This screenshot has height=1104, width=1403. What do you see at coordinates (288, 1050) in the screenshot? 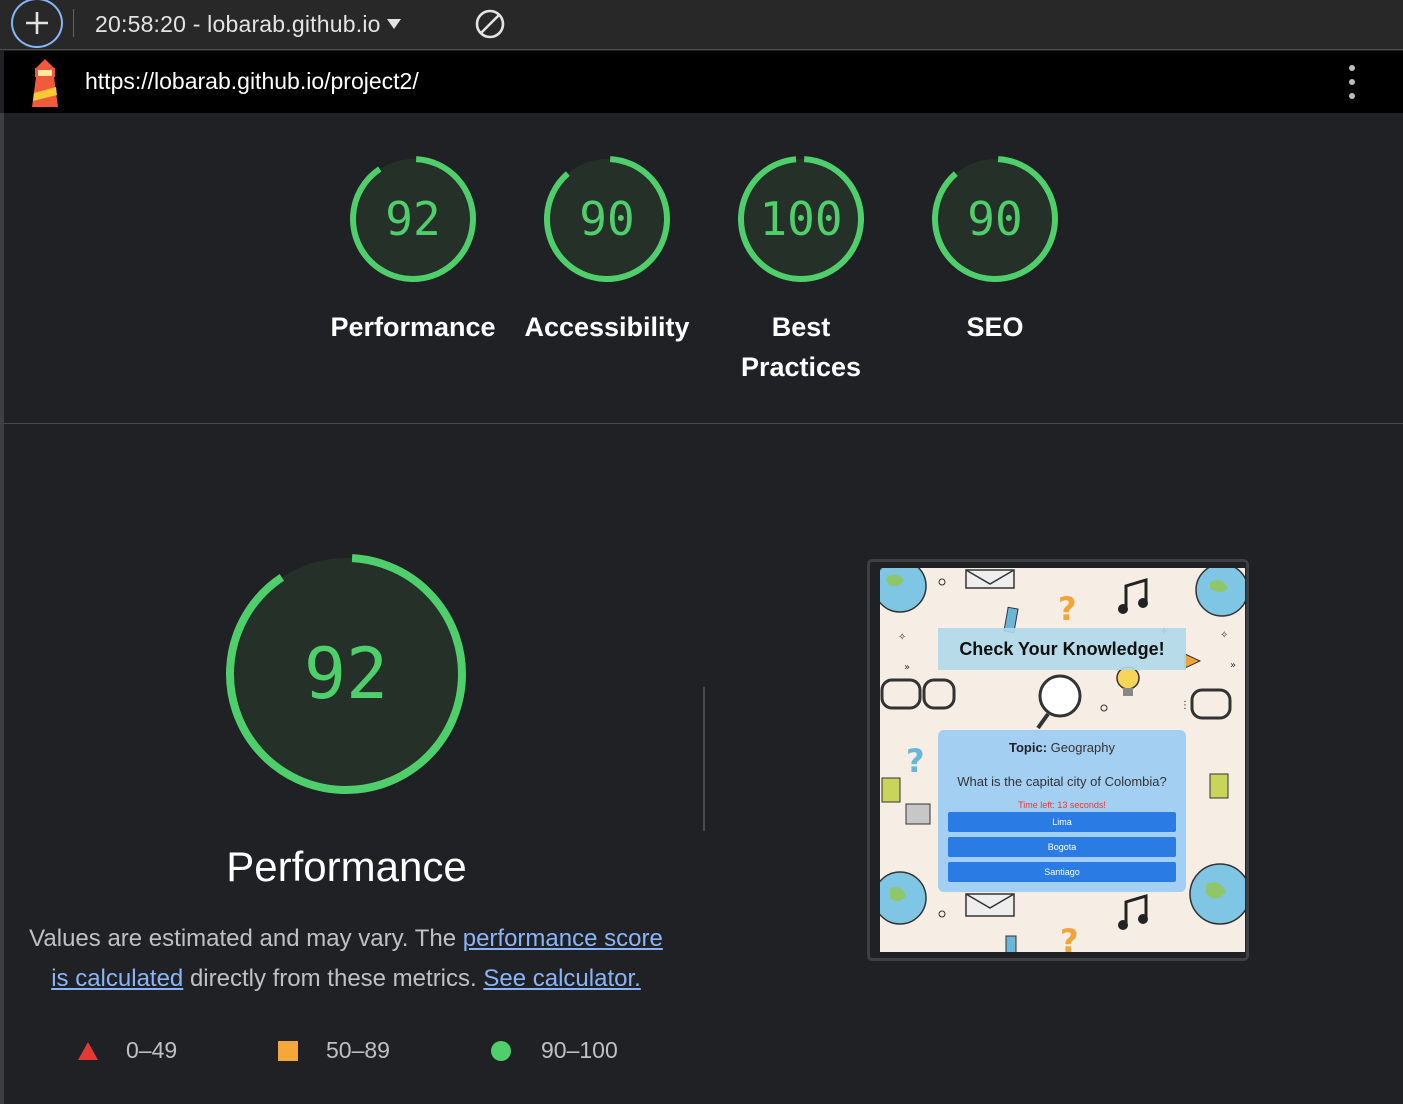
I see `square-icon` at bounding box center [288, 1050].